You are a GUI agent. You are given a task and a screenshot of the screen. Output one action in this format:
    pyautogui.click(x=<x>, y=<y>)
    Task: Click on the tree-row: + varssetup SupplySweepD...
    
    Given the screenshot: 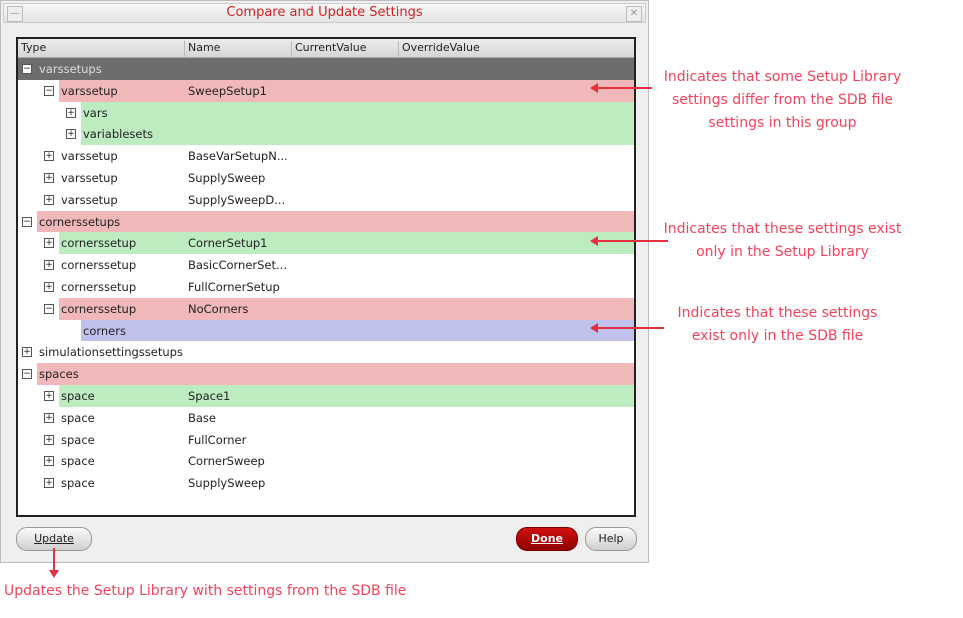 What is the action you would take?
    pyautogui.click(x=326, y=200)
    